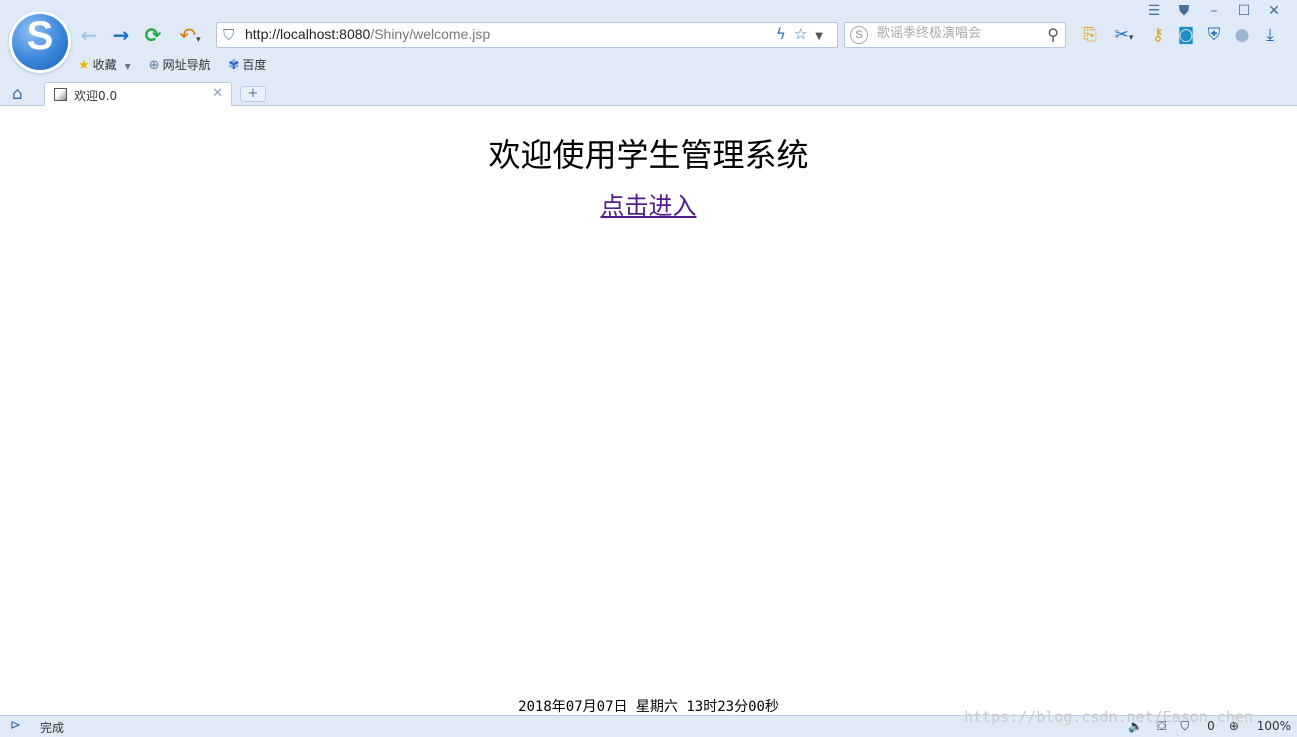 This screenshot has width=1297, height=737. I want to click on star-icon: ★, so click(84, 65).